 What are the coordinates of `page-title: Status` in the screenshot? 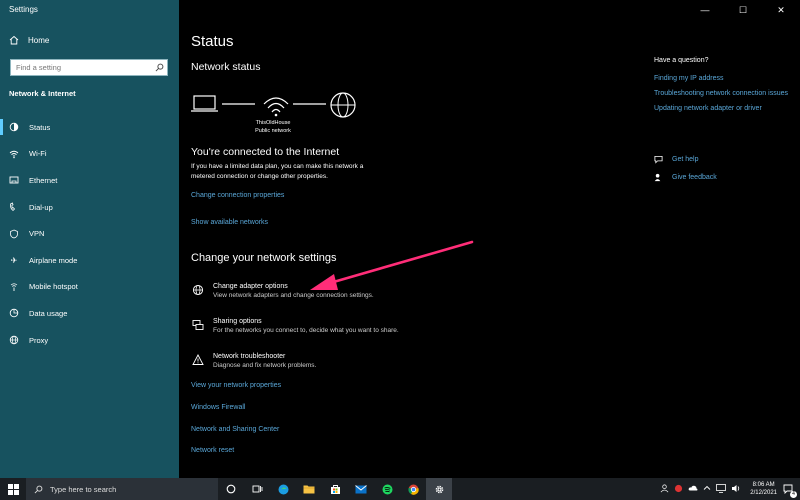 It's located at (212, 41).